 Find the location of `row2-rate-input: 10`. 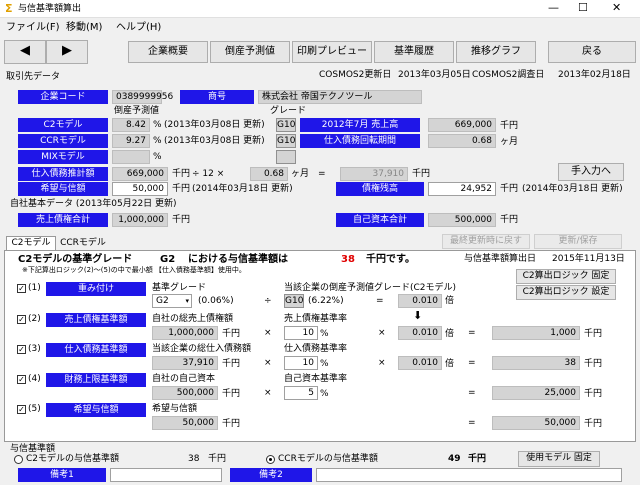

row2-rate-input: 10 is located at coordinates (301, 333).